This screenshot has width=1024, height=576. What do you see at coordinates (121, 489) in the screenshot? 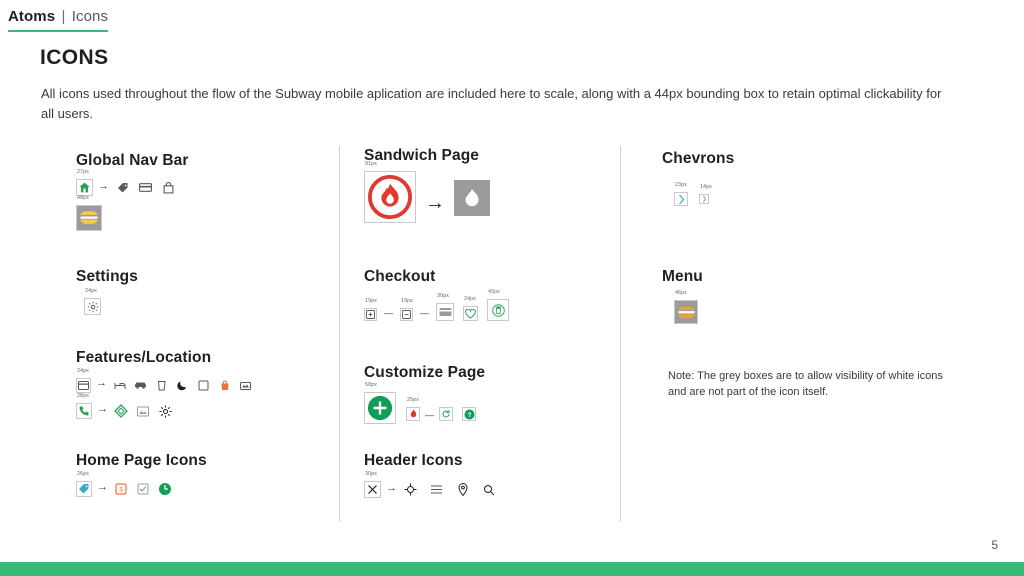
I see `dollar-icon-cell: $` at bounding box center [121, 489].